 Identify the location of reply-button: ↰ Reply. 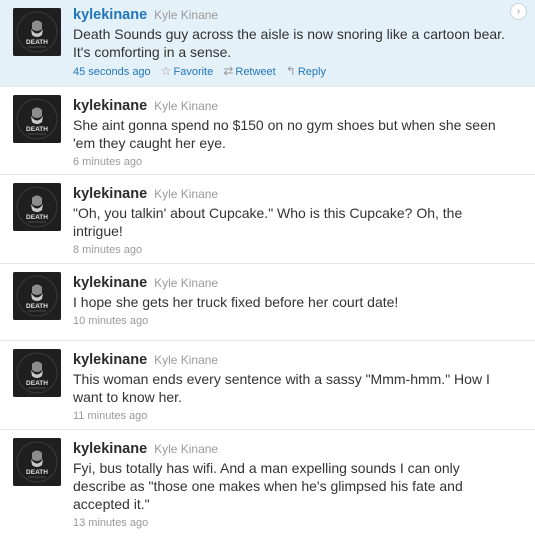
(305, 71).